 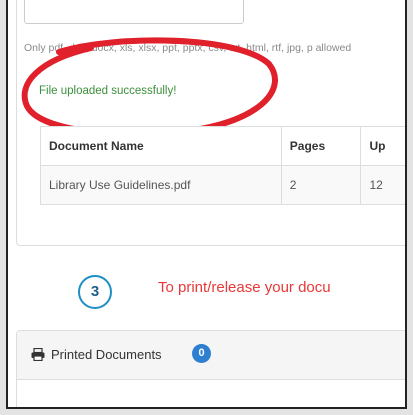 What do you see at coordinates (38, 354) in the screenshot?
I see `printer-icon` at bounding box center [38, 354].